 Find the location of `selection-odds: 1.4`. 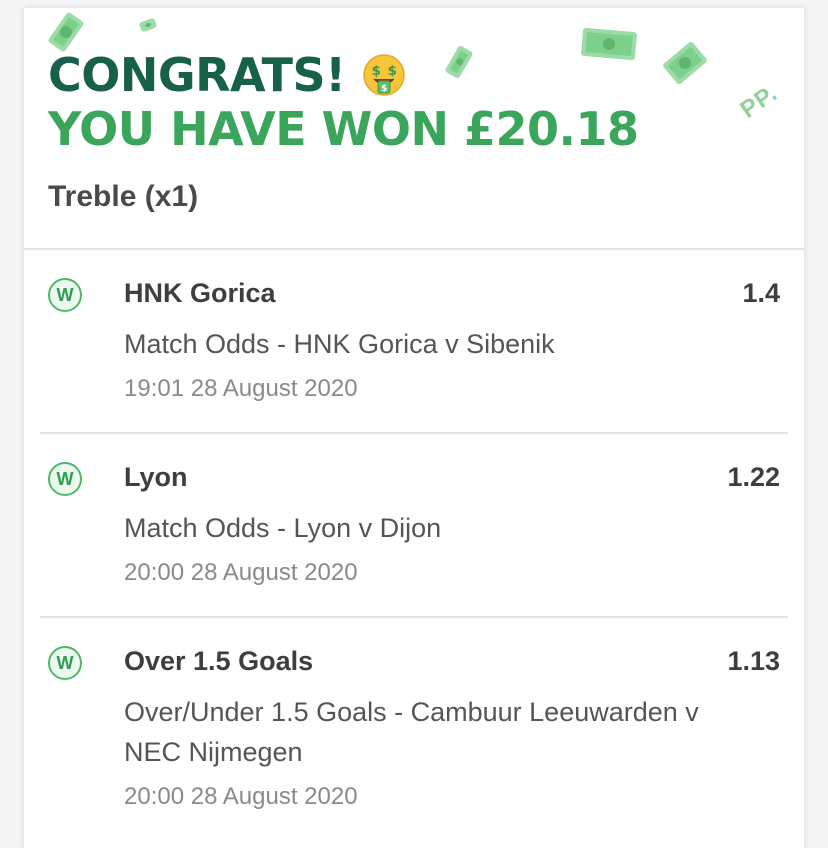

selection-odds: 1.4 is located at coordinates (761, 293).